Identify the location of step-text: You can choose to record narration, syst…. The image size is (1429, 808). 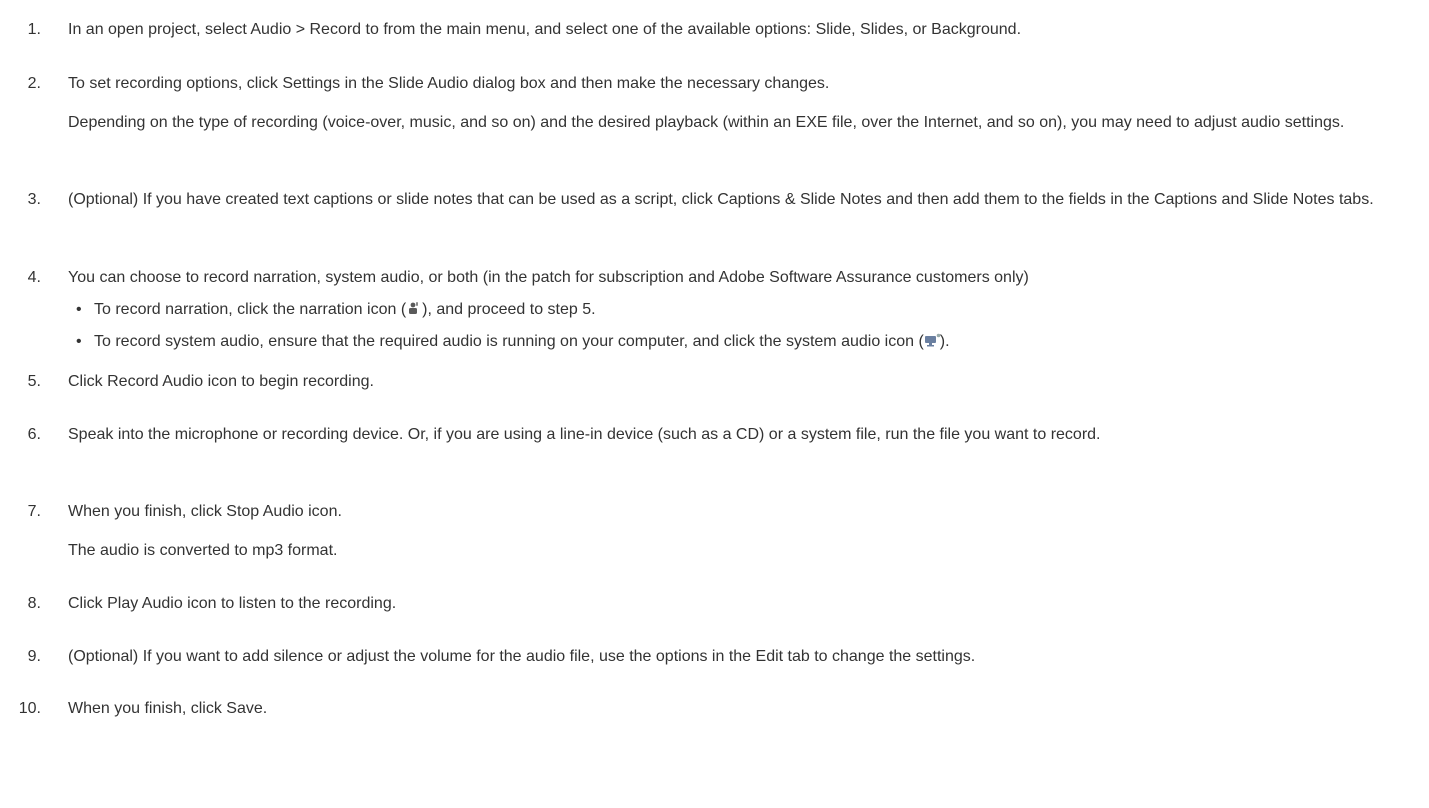
(548, 277).